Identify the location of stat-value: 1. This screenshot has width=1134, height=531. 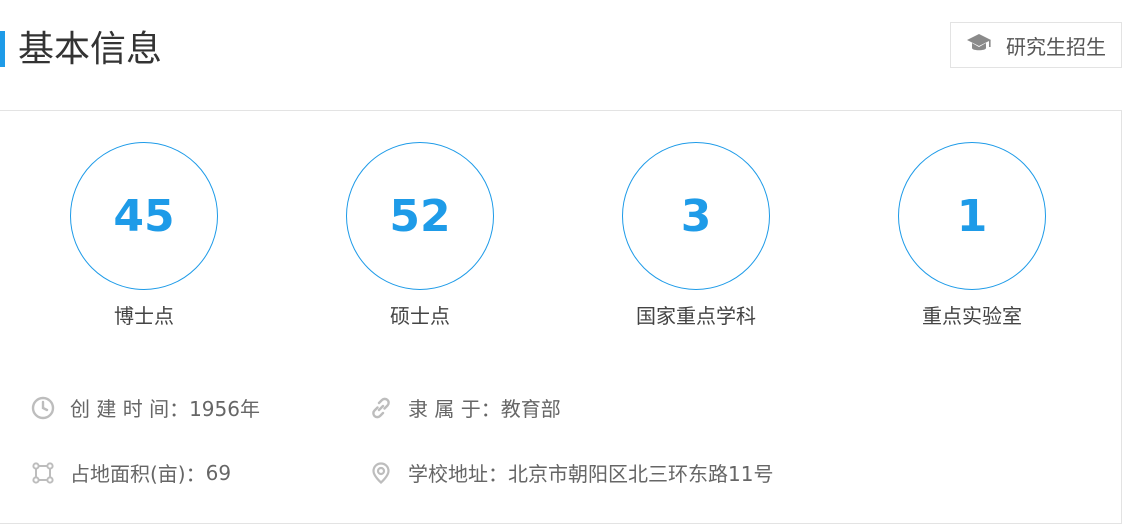
(972, 216).